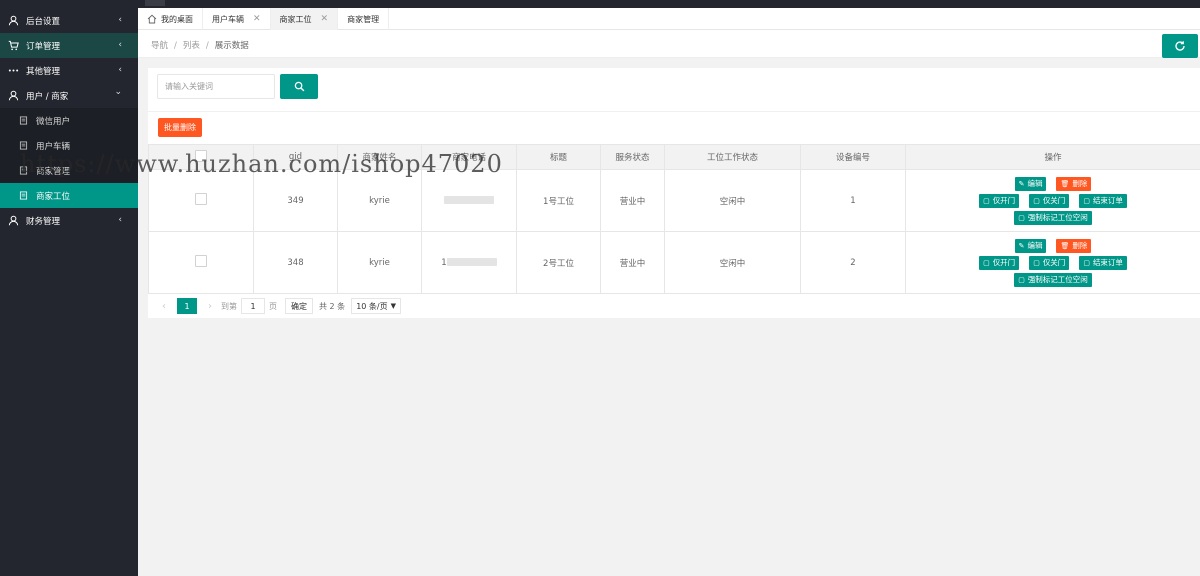  What do you see at coordinates (558, 200) in the screenshot?
I see `cell-title: 1号工位` at bounding box center [558, 200].